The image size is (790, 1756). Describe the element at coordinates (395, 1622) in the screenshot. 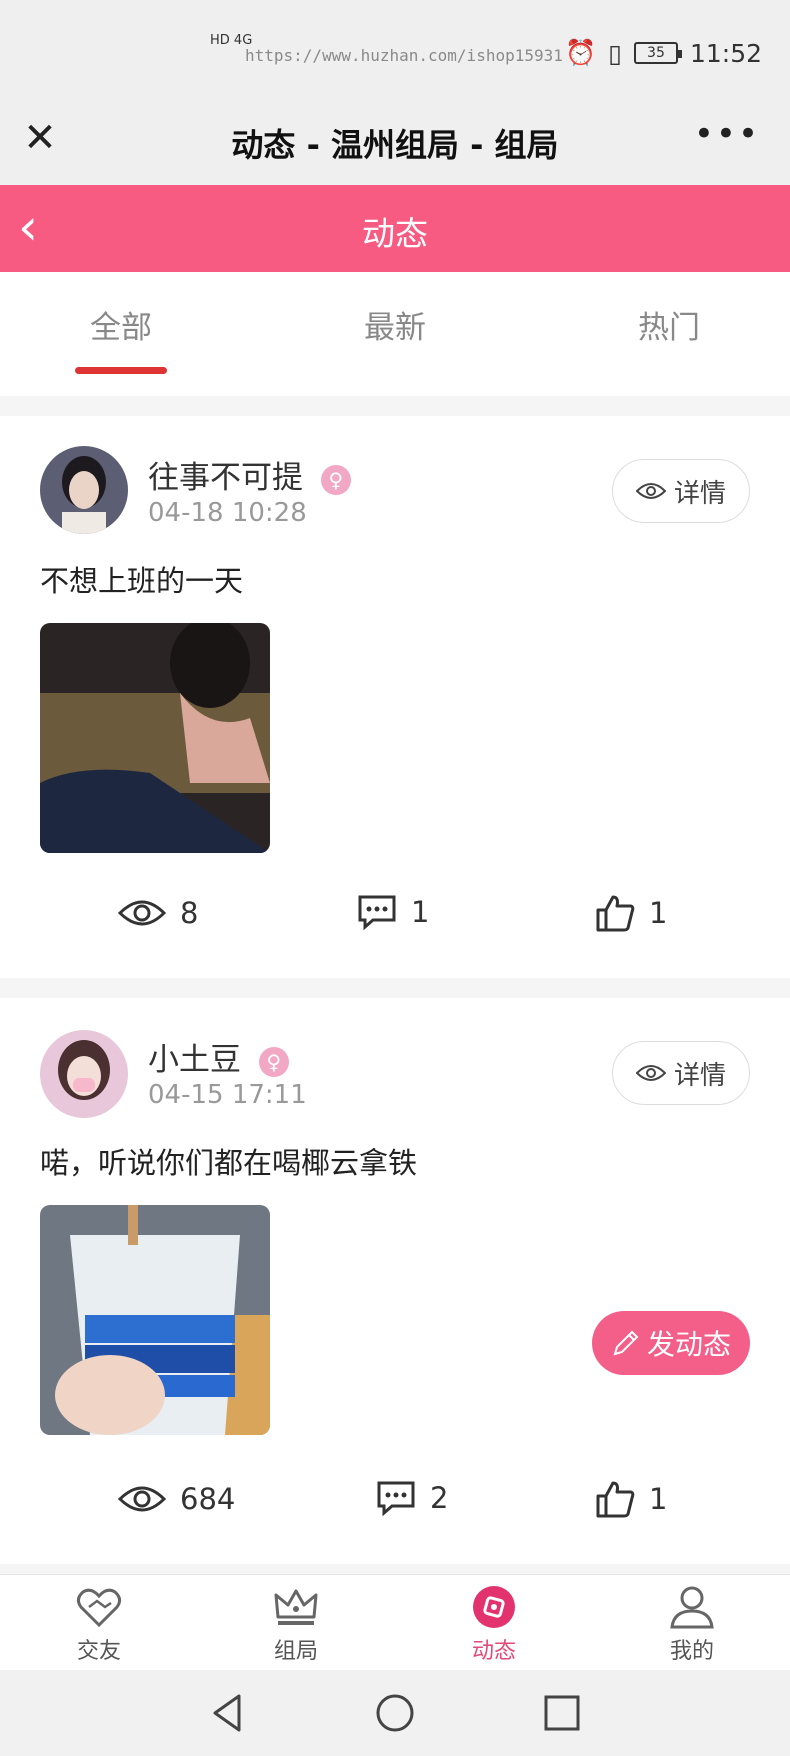

I see `bottom-nav: 交友 组局 动态 我的` at that location.